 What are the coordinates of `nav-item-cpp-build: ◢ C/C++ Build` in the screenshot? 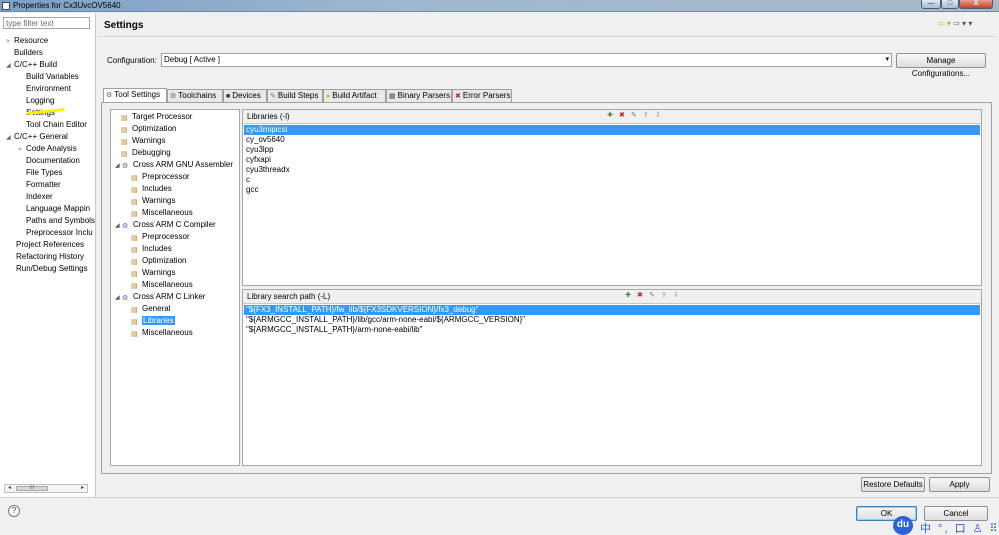 It's located at (31, 65).